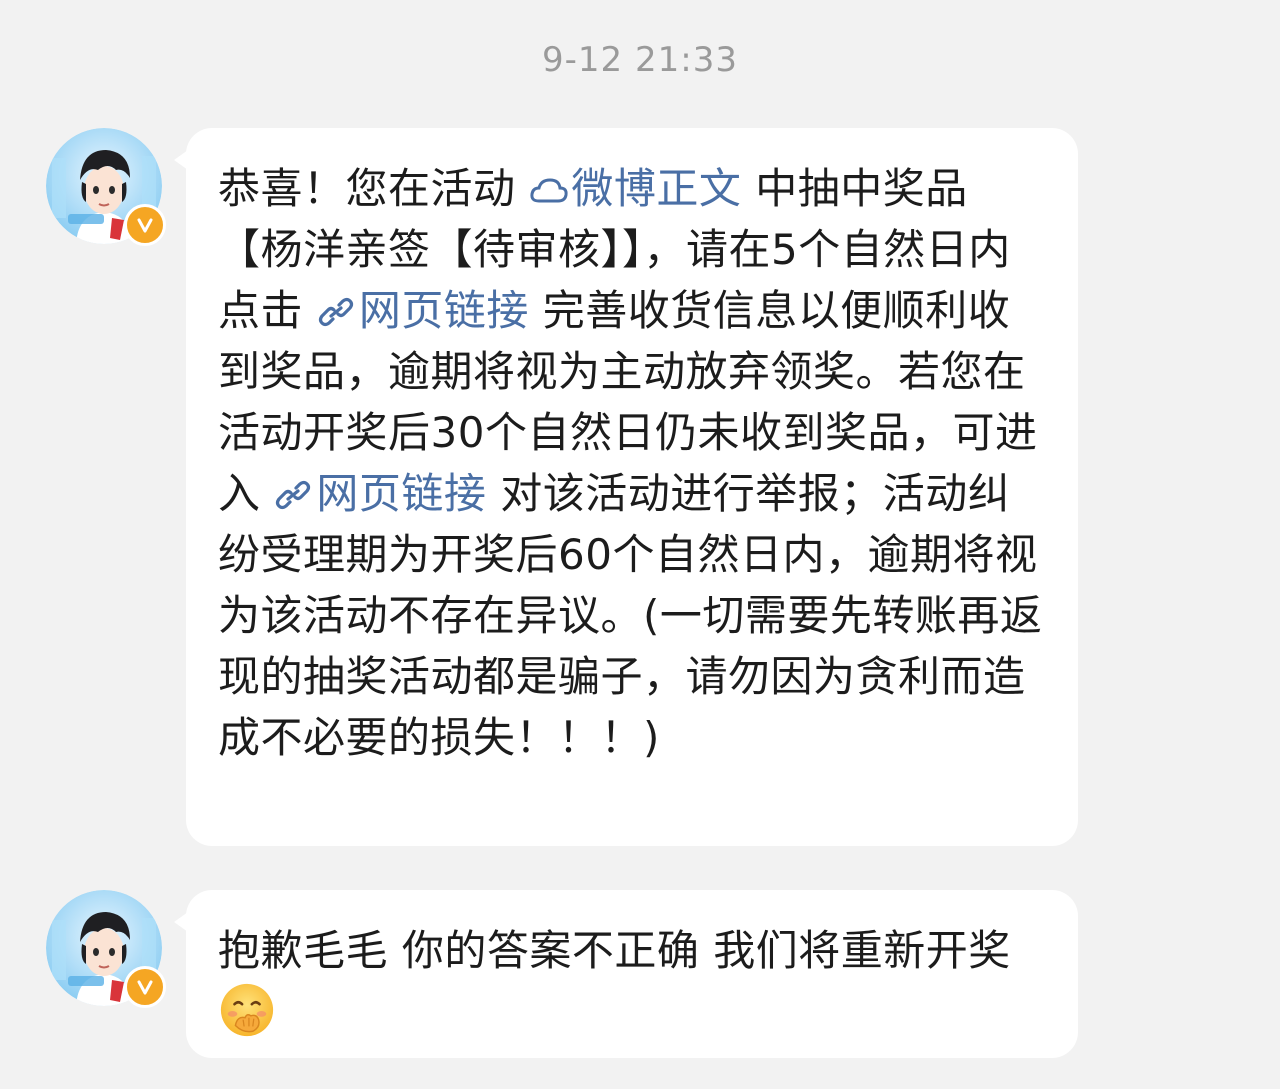 This screenshot has height=1089, width=1280. I want to click on message-bubble: 抱歉毛毛 你的答案不正确 我们将重新开奖, so click(626, 974).